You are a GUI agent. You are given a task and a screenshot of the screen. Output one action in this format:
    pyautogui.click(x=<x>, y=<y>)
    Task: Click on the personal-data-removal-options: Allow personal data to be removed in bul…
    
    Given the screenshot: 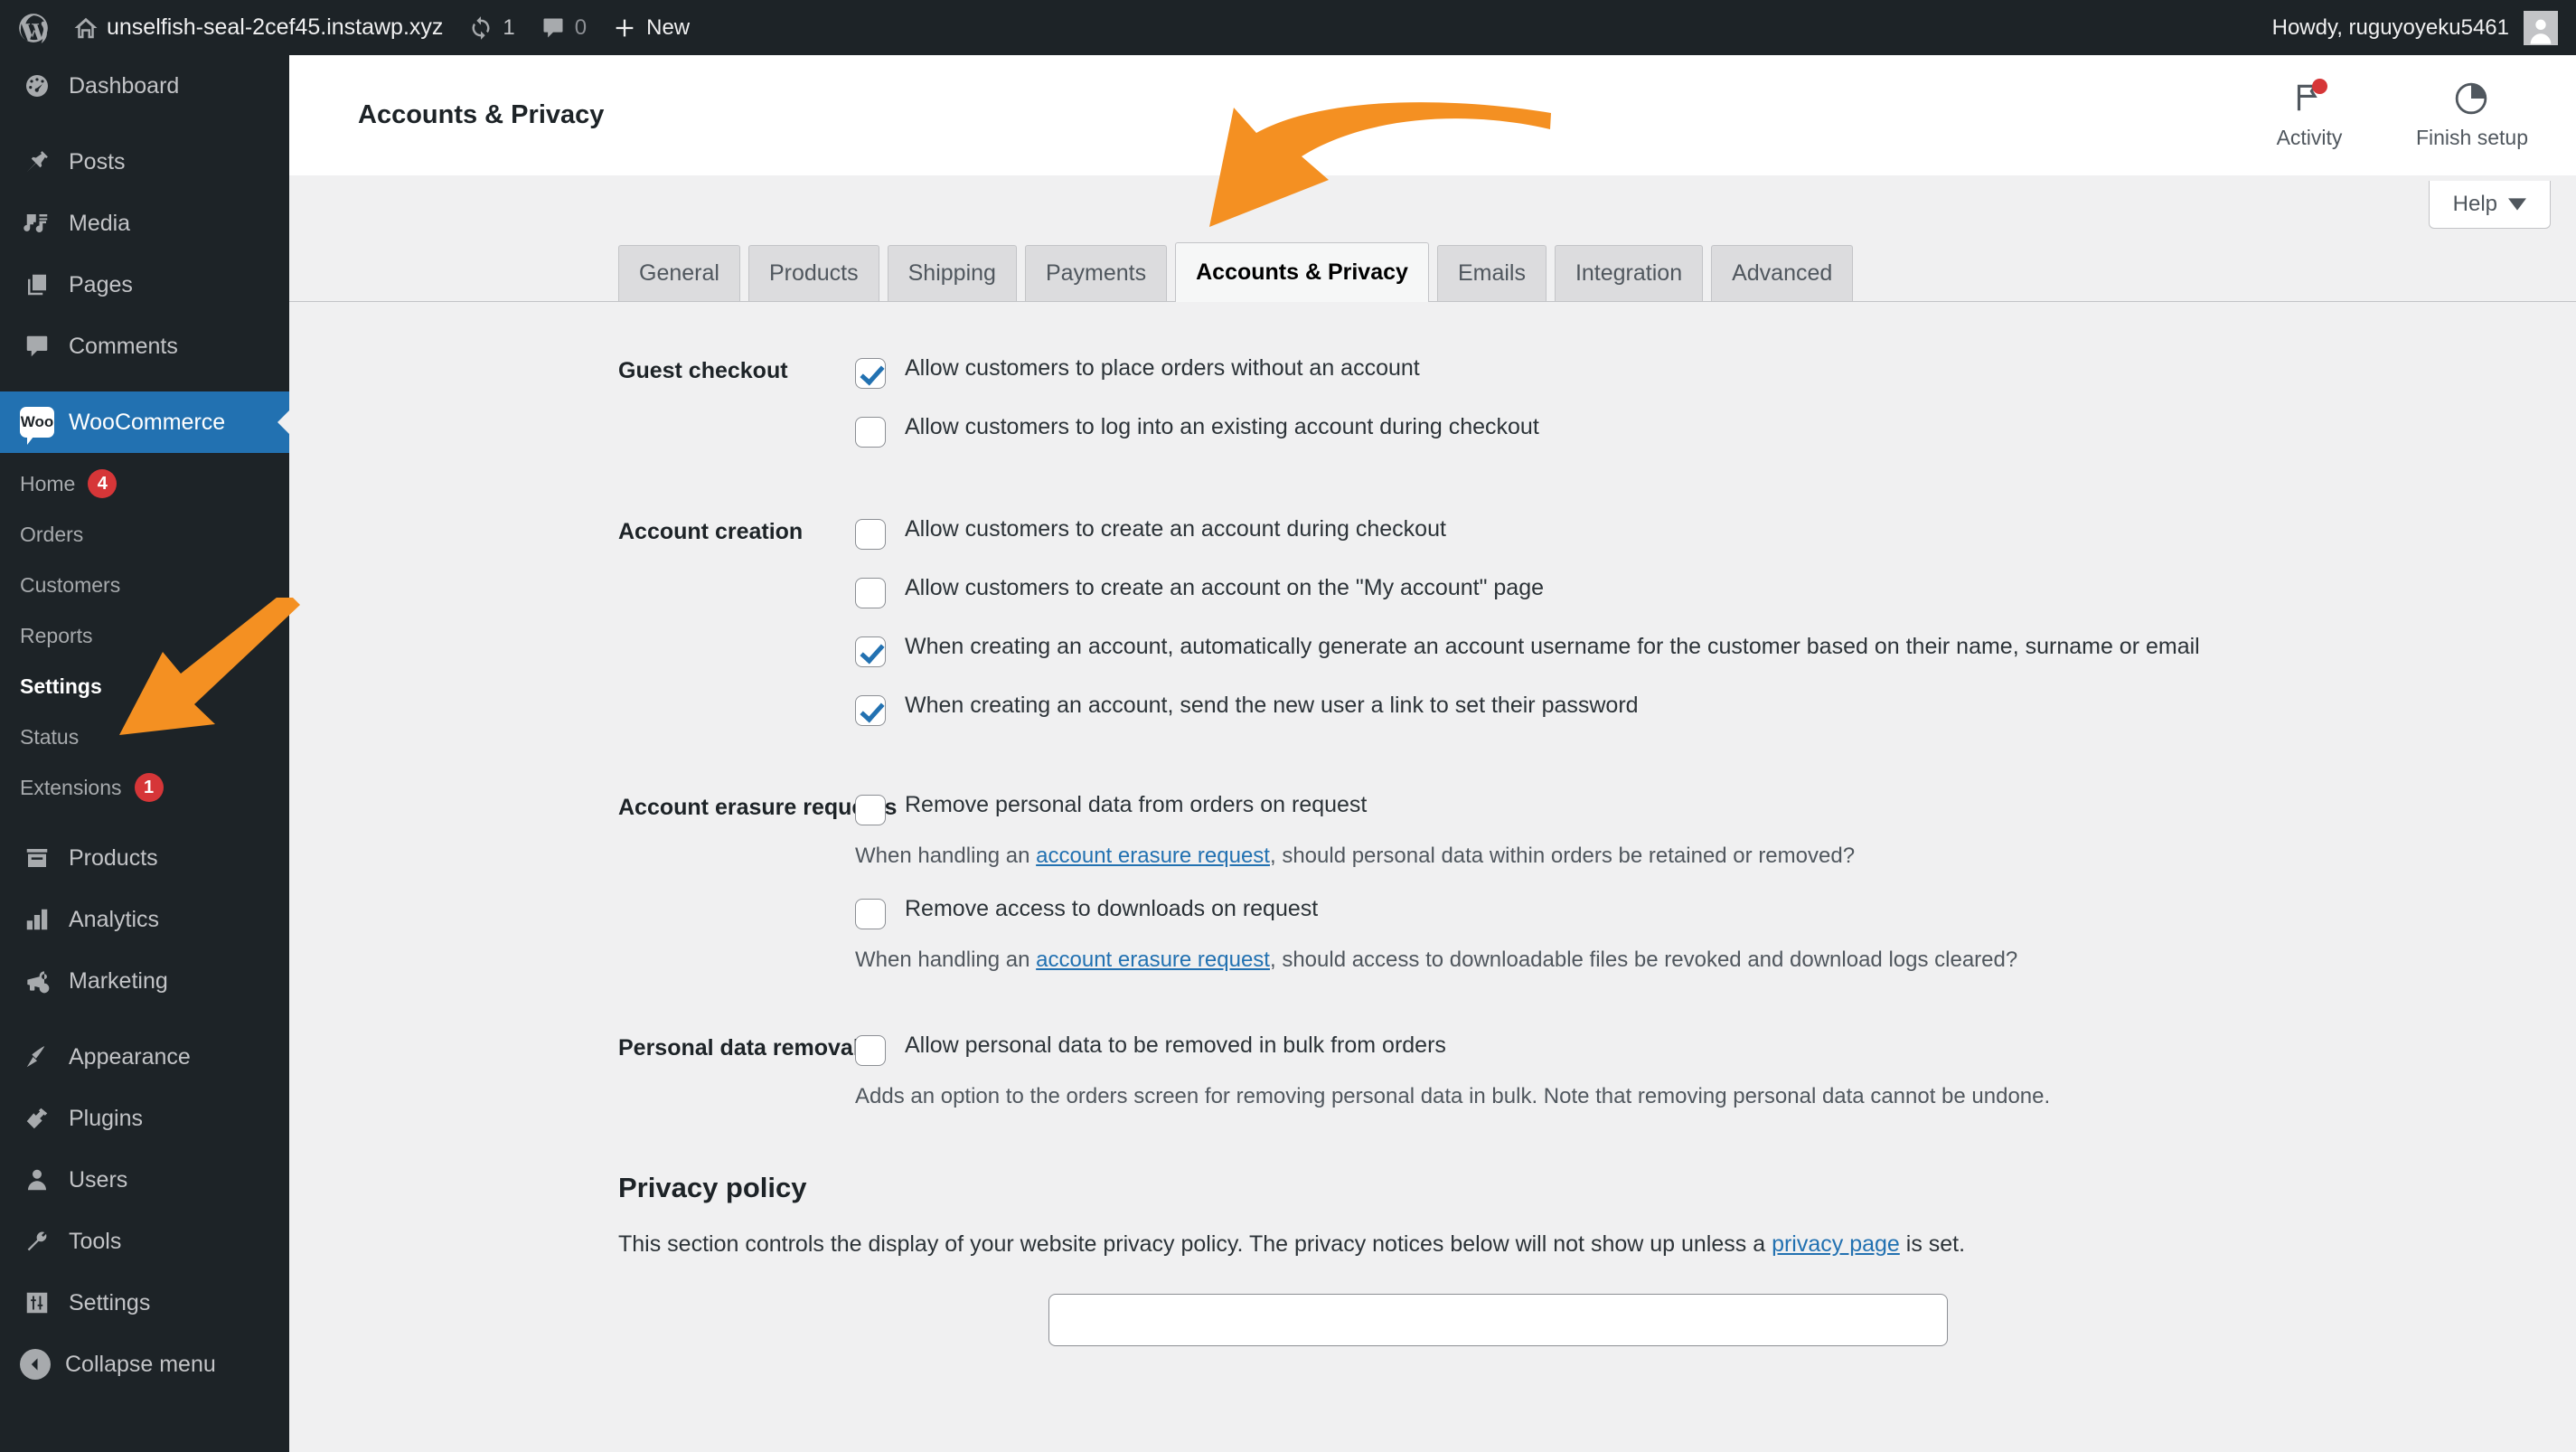 What is the action you would take?
    pyautogui.click(x=1716, y=1071)
    